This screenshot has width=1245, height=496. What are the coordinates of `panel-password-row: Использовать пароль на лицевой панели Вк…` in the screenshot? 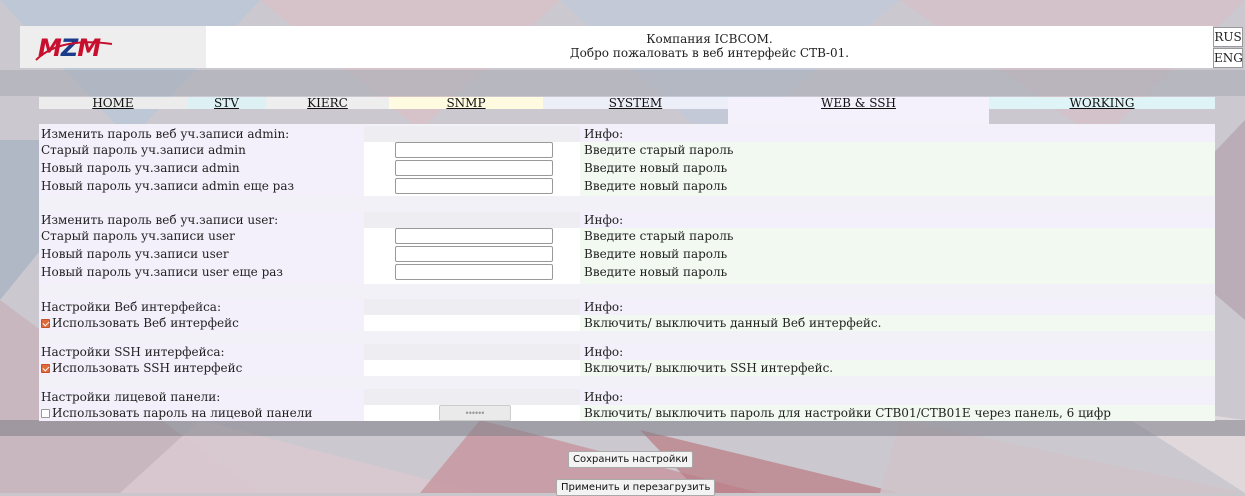 It's located at (627, 413).